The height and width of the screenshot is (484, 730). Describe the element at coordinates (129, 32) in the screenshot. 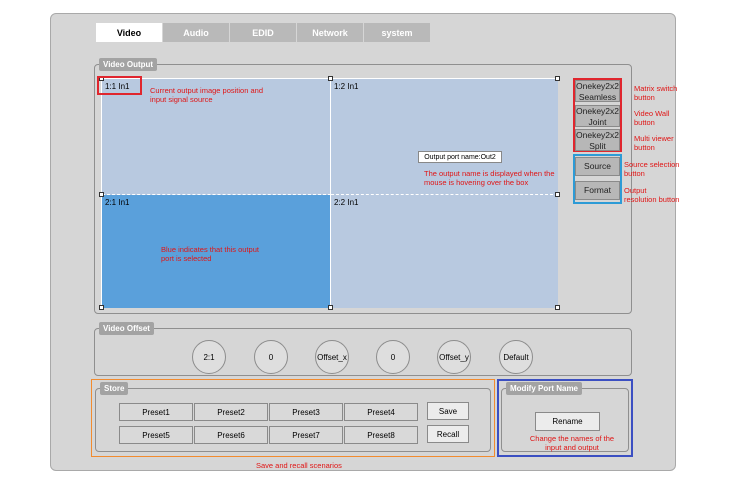

I see `tab-video: Video` at that location.